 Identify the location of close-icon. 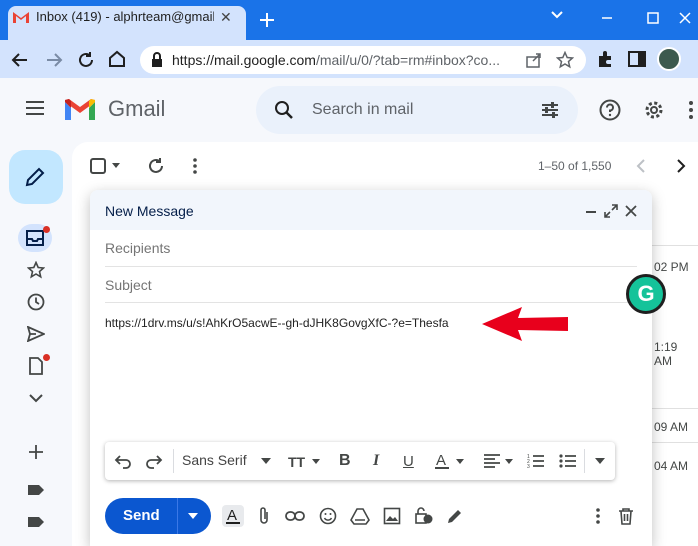
(631, 211).